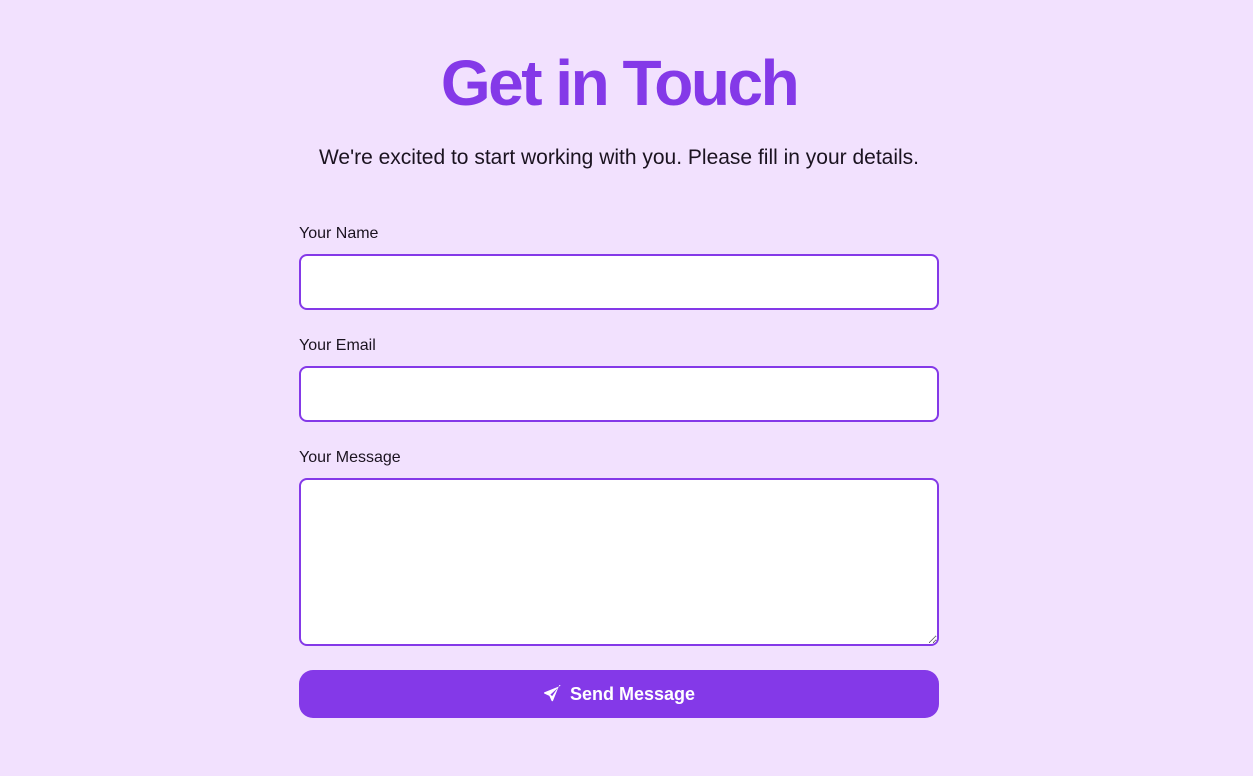 This screenshot has width=1253, height=776. Describe the element at coordinates (620, 83) in the screenshot. I see `page-title: Get in Touch` at that location.